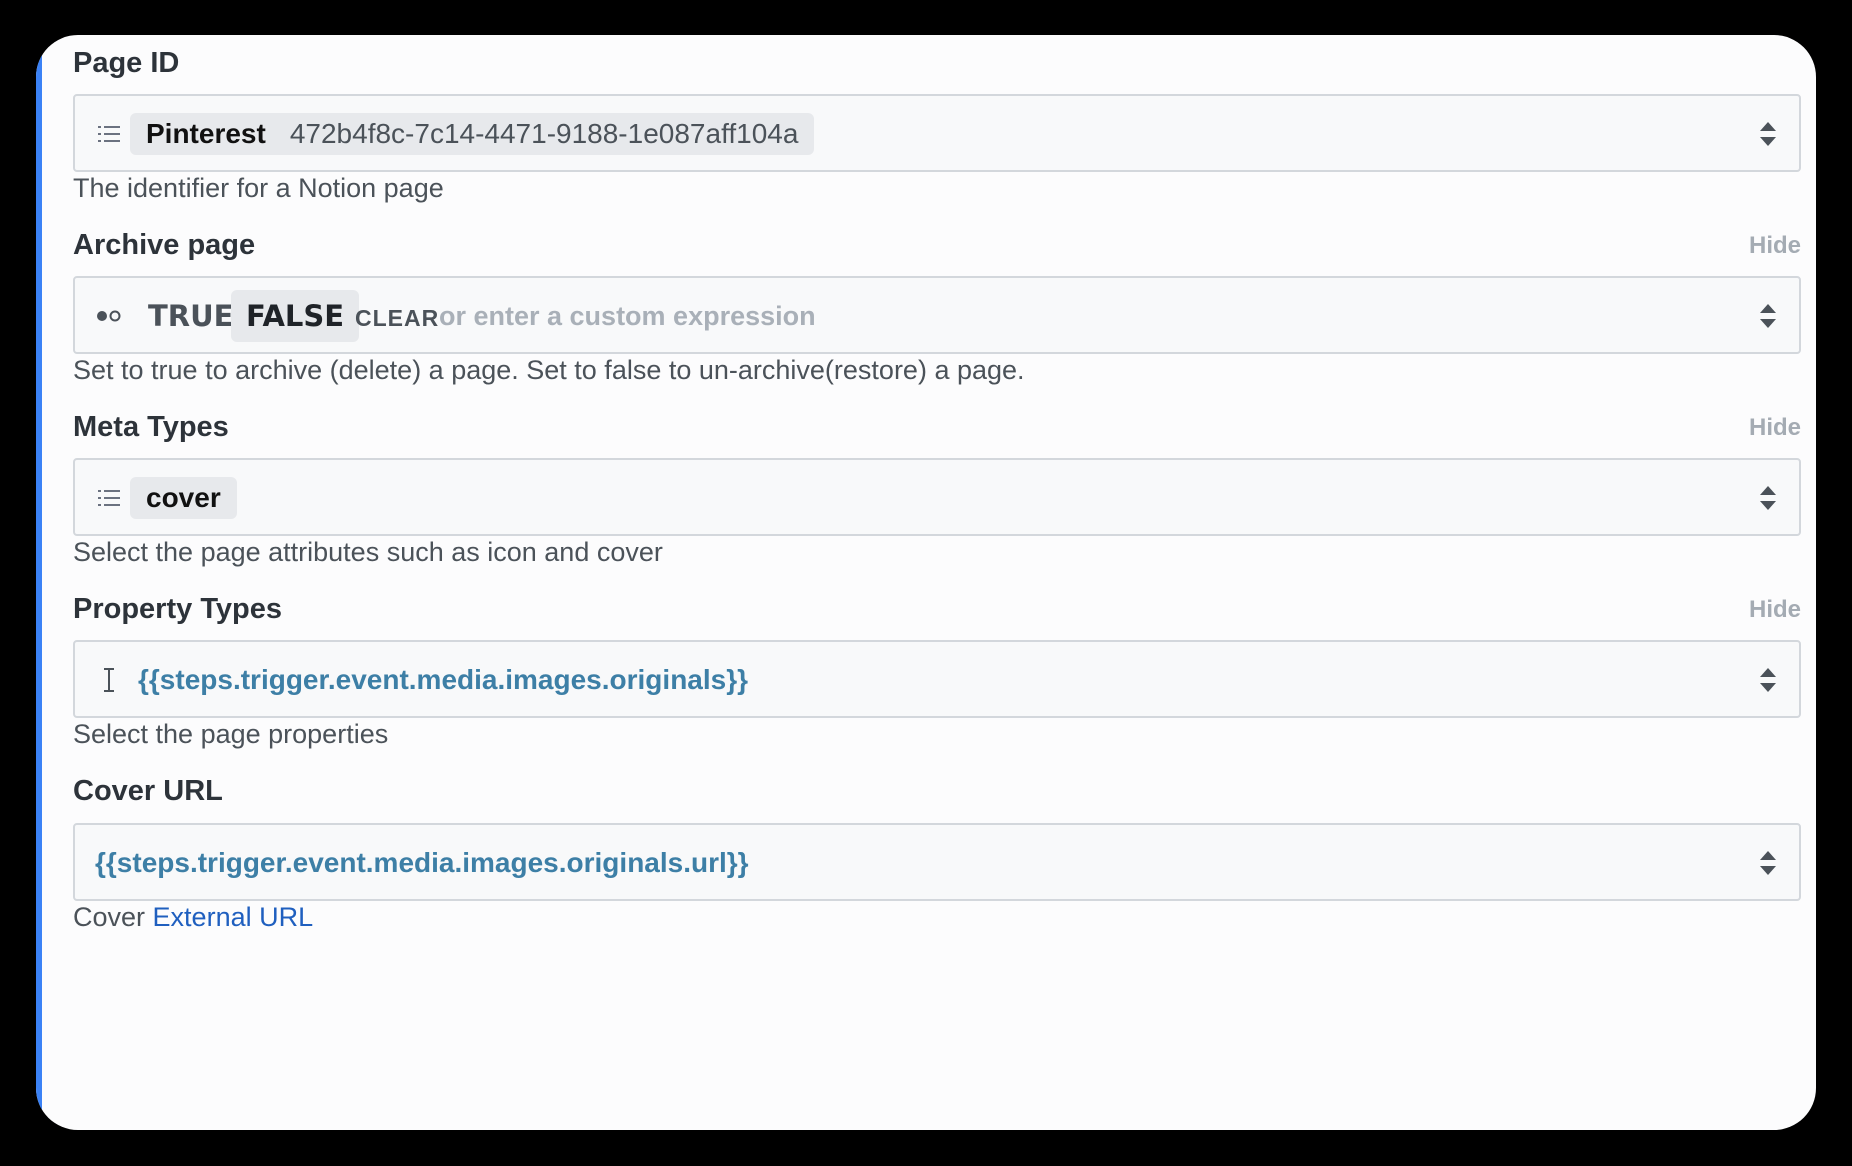  Describe the element at coordinates (109, 917) in the screenshot. I see `help-prefix: Cover` at that location.